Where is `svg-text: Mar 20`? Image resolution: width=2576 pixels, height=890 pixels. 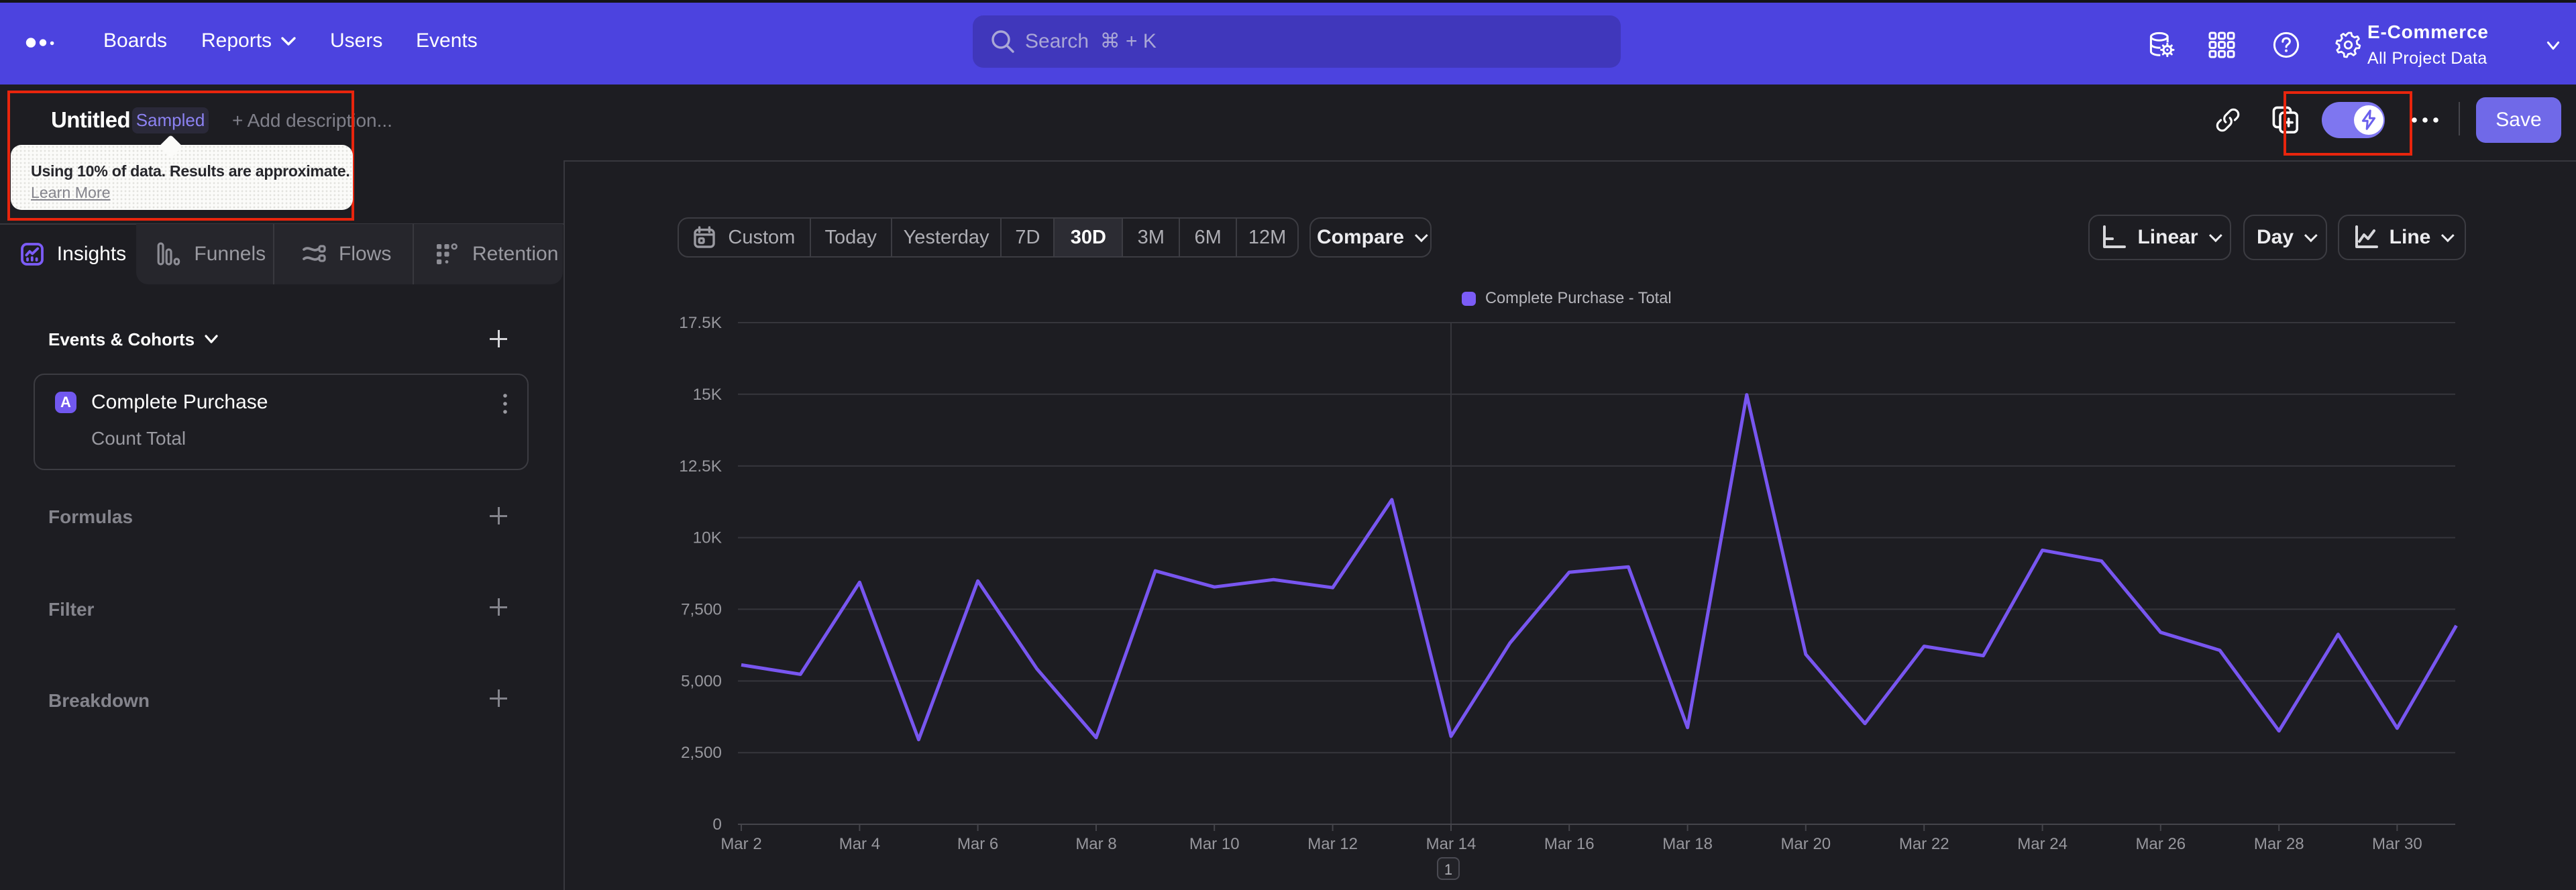 svg-text: Mar 20 is located at coordinates (1805, 844).